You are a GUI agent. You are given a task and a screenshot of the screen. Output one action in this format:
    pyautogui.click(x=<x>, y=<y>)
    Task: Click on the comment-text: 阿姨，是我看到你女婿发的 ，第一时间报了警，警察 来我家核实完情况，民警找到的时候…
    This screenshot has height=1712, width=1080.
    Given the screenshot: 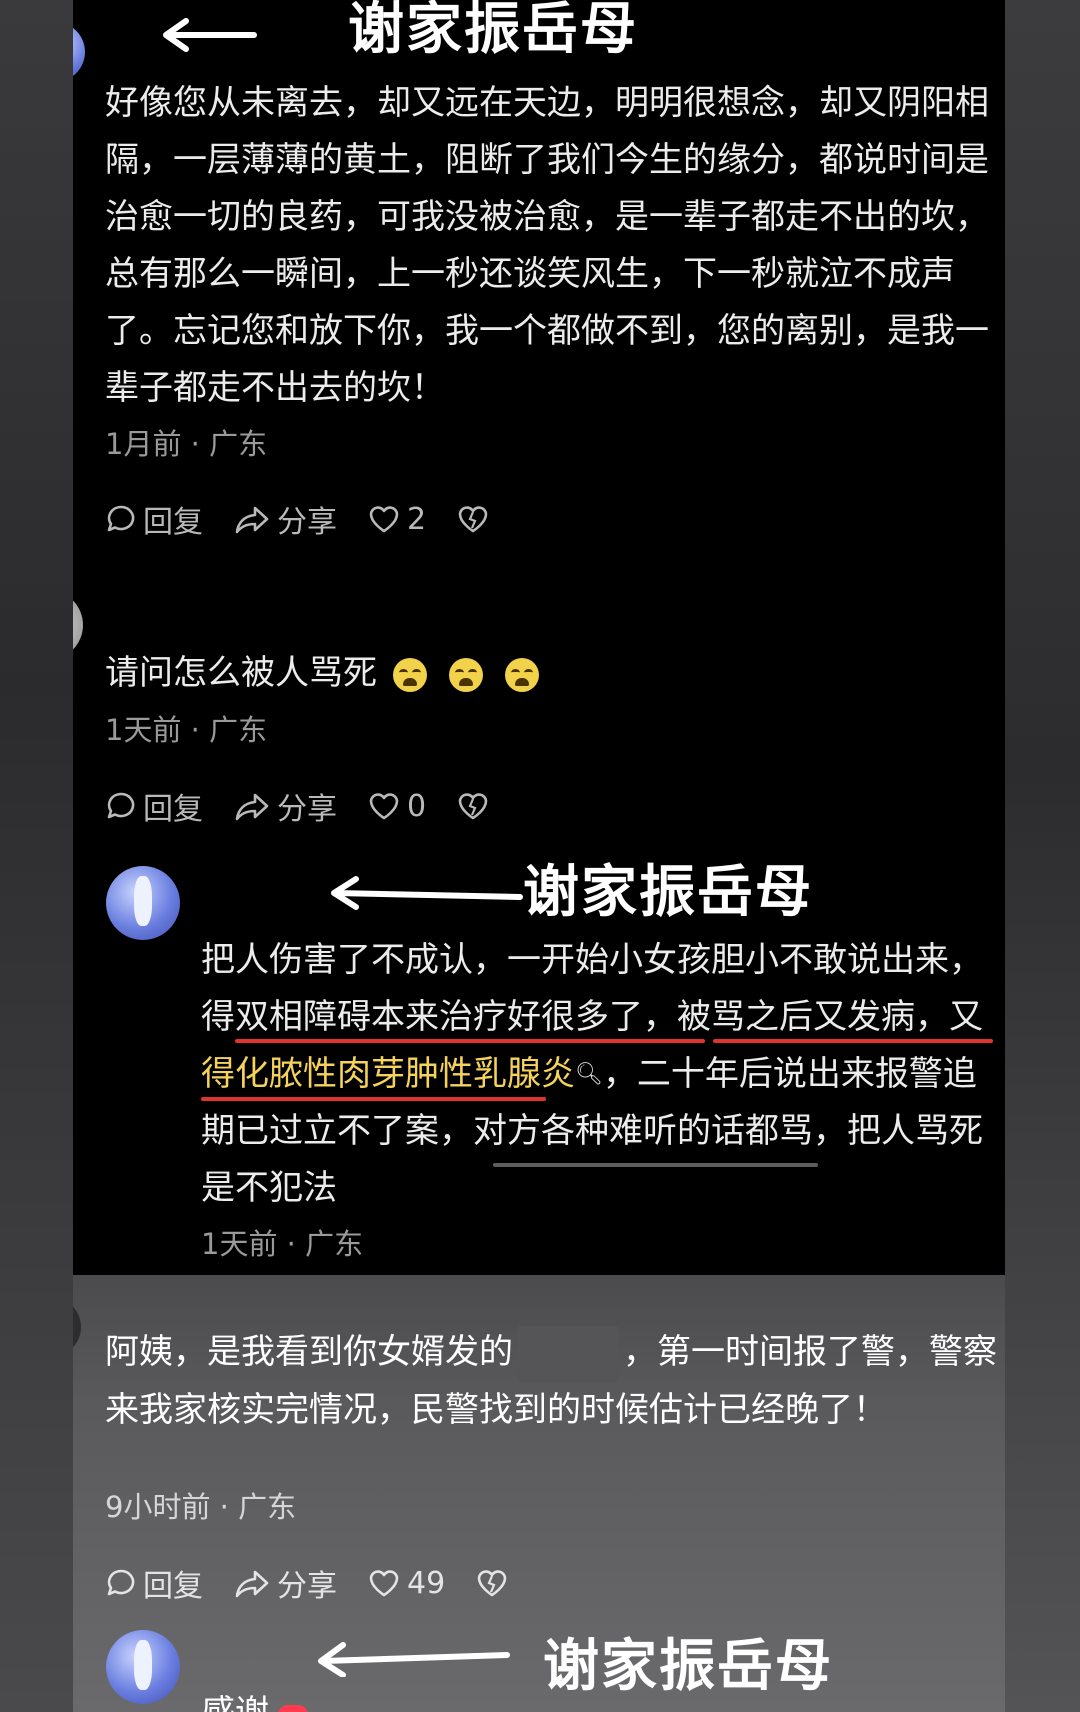 What is the action you would take?
    pyautogui.click(x=551, y=1381)
    